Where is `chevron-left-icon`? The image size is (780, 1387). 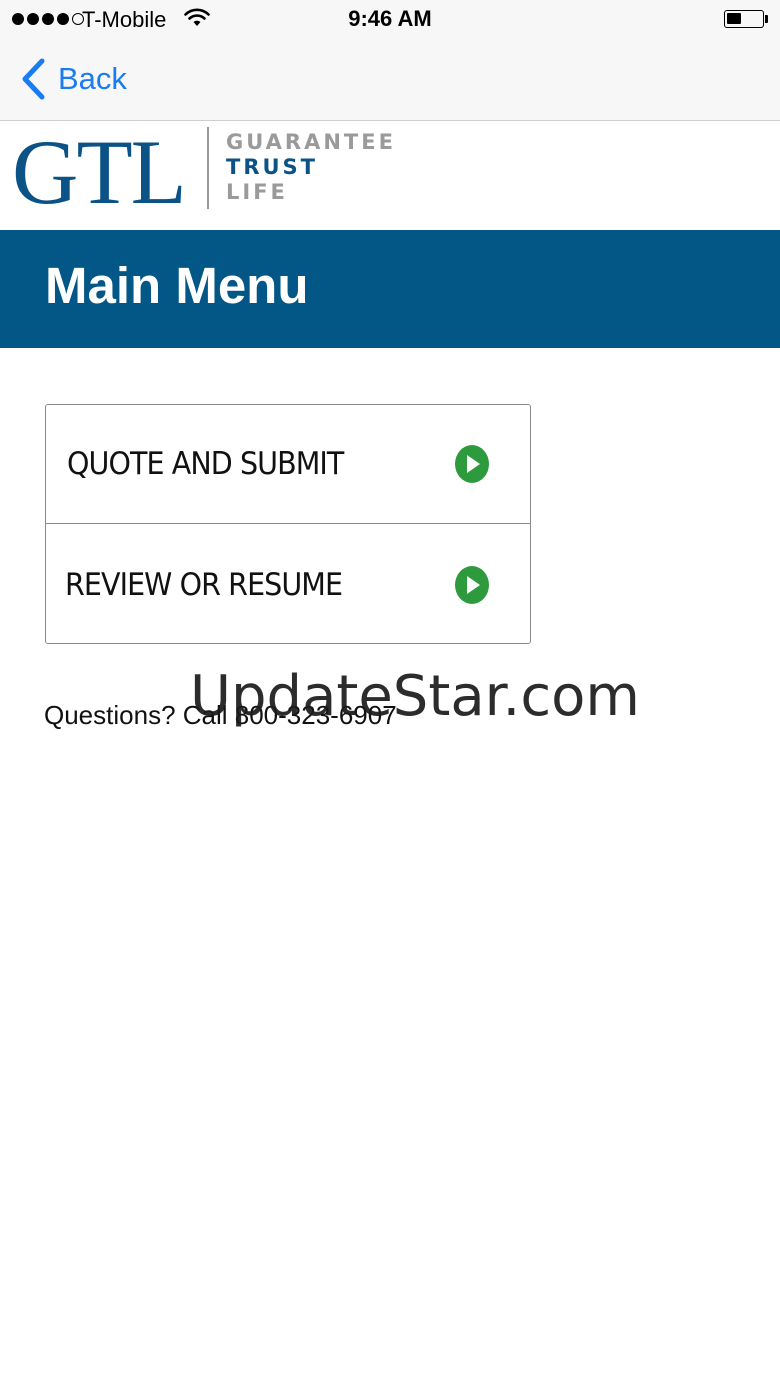
chevron-left-icon is located at coordinates (33, 79).